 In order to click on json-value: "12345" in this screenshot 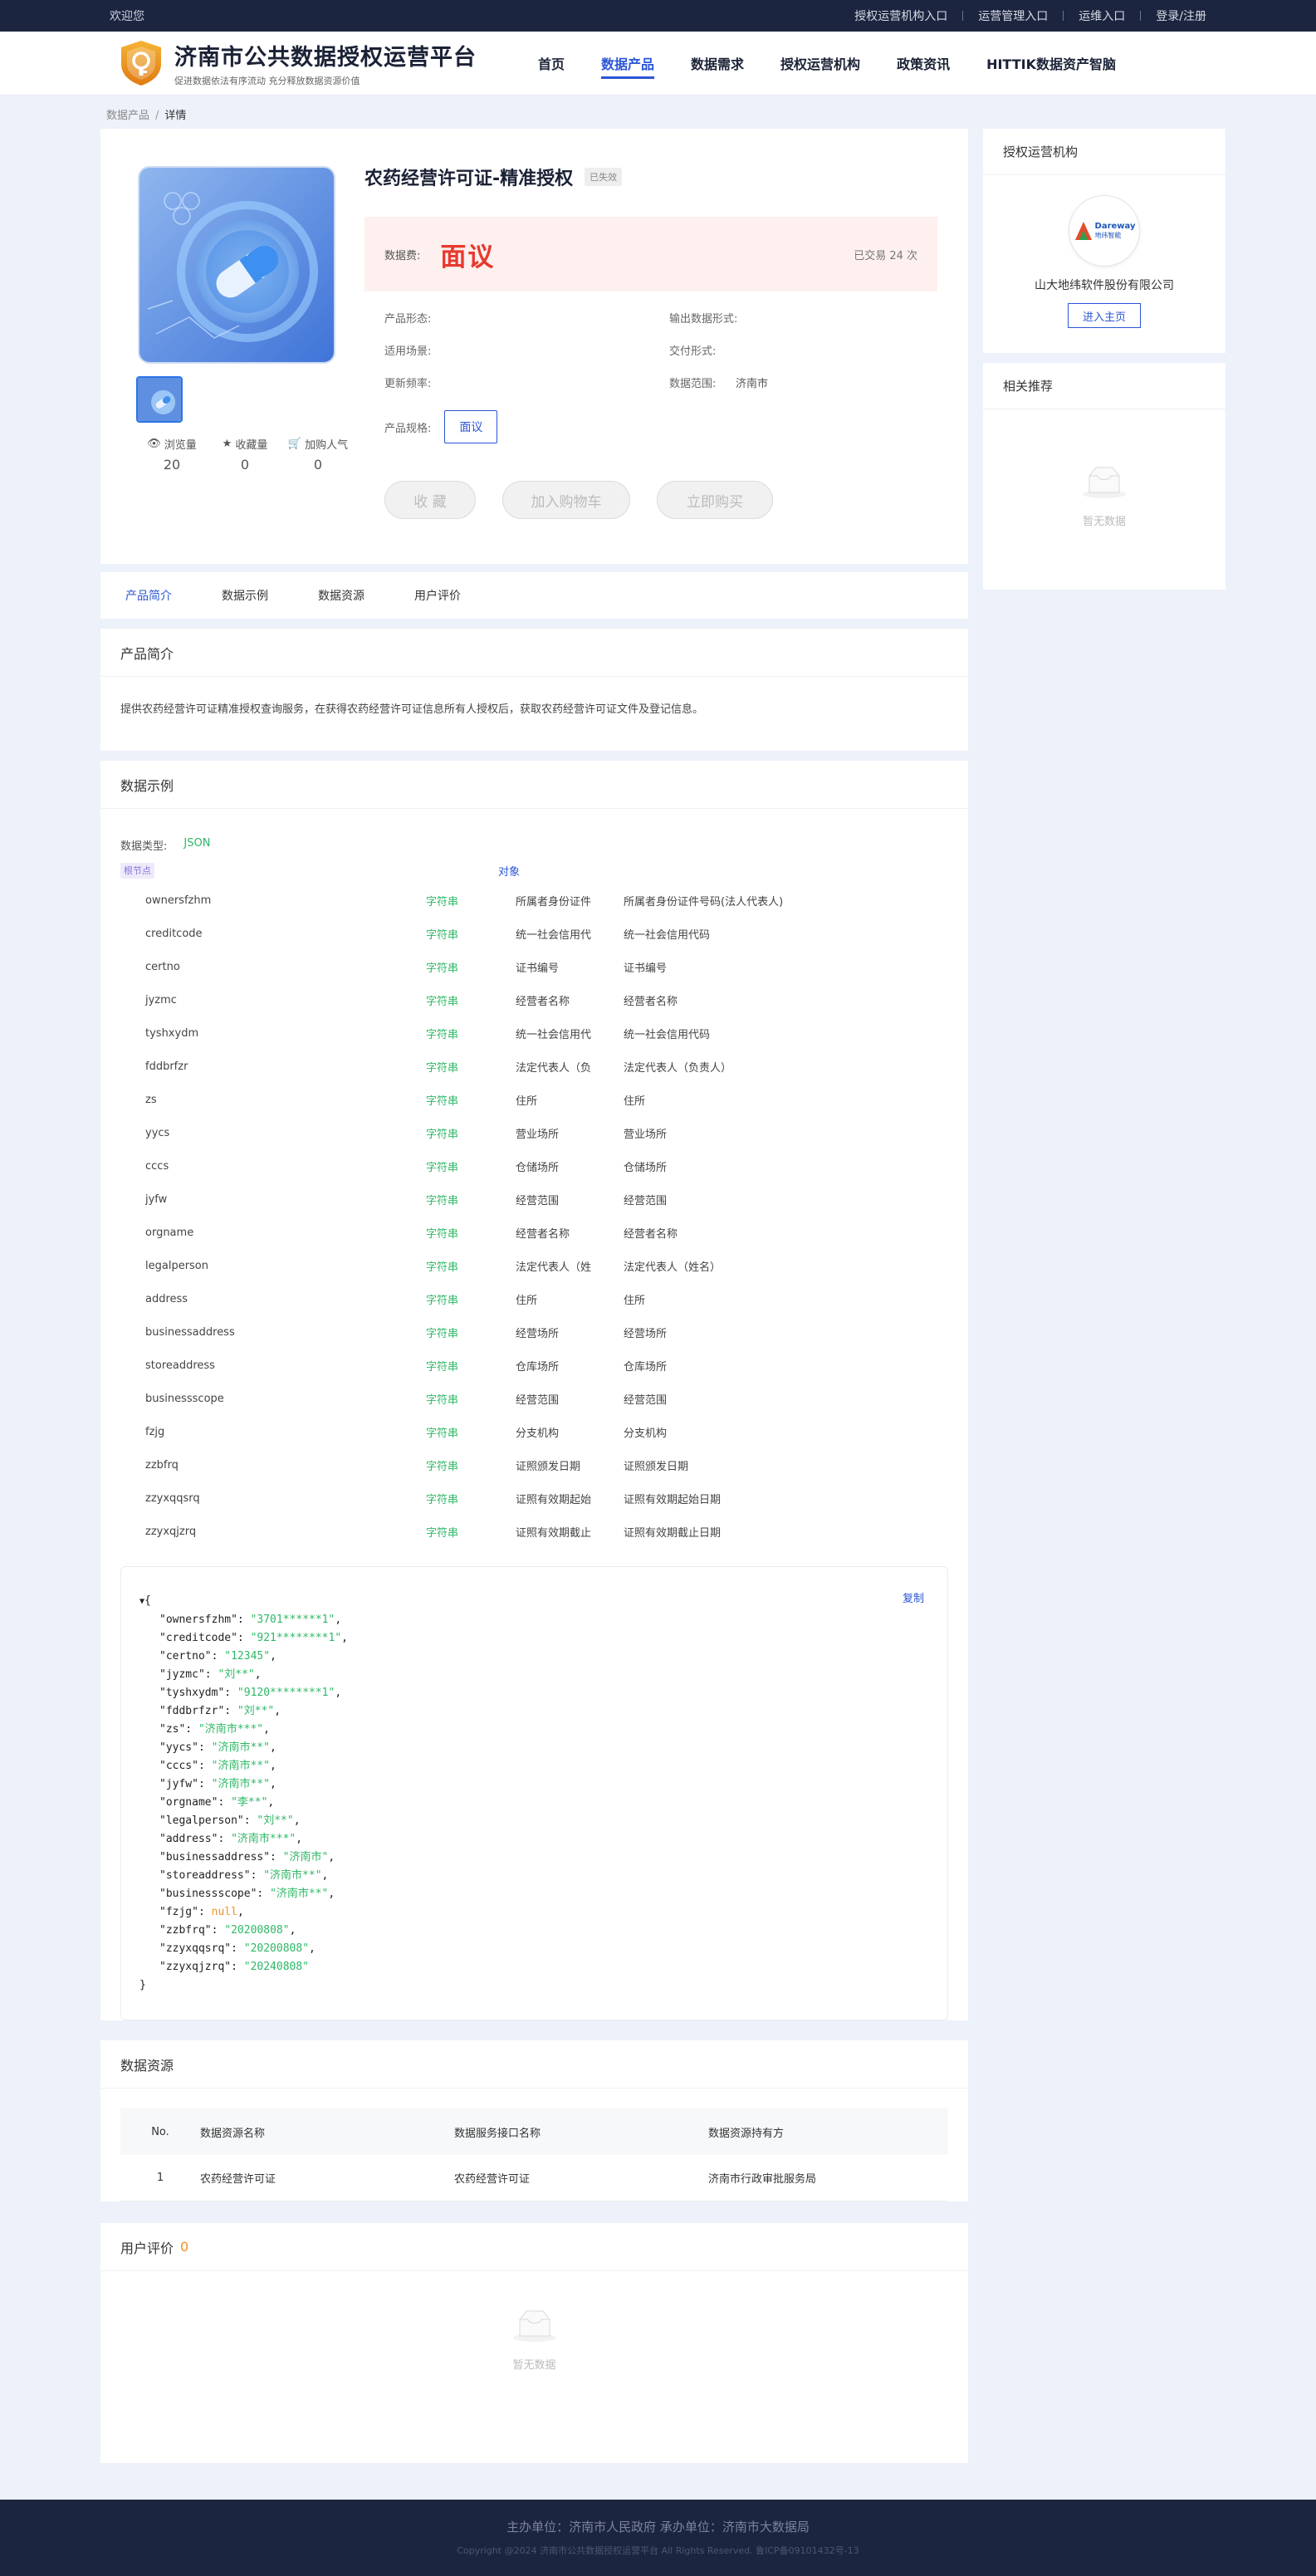, I will do `click(247, 1657)`.